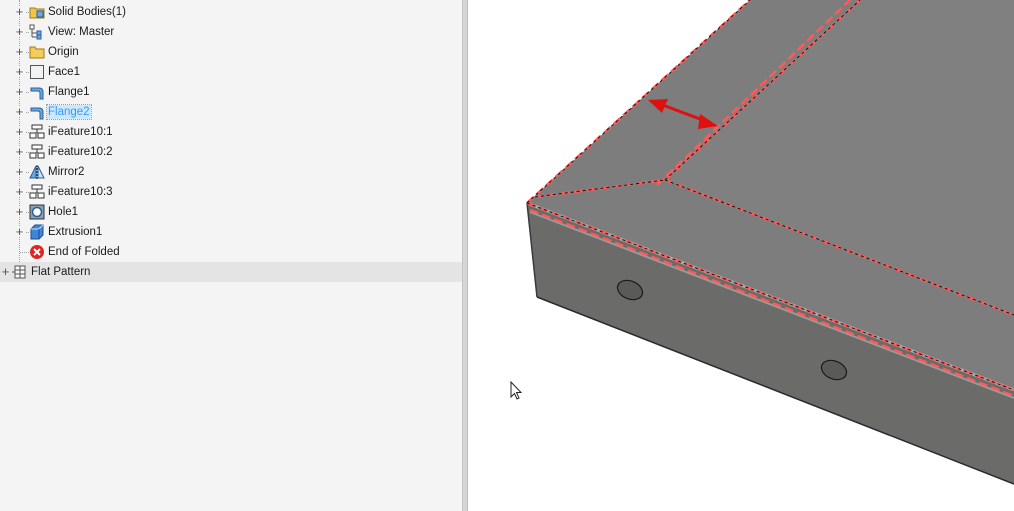 The height and width of the screenshot is (511, 1014). Describe the element at coordinates (37, 212) in the screenshot. I see `hole-feature-icon` at that location.